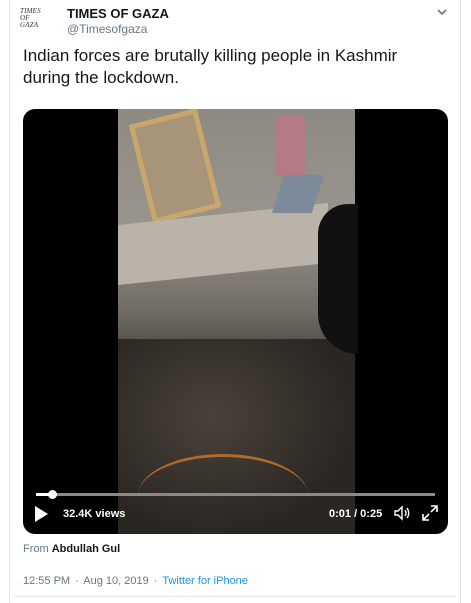 This screenshot has height=603, width=471. Describe the element at coordinates (115, 581) in the screenshot. I see `tweet-date: Aug 10, 2019` at that location.